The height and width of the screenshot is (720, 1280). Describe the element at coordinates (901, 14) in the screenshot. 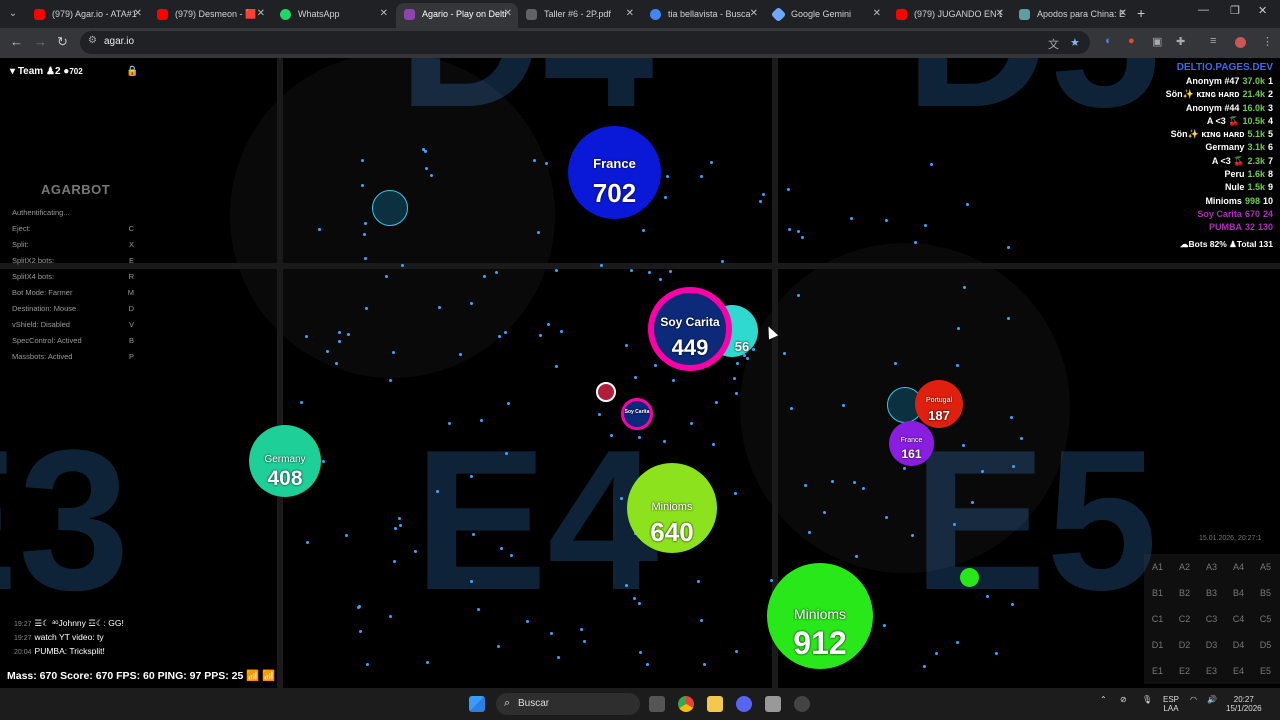

I see `youtube-icon` at that location.